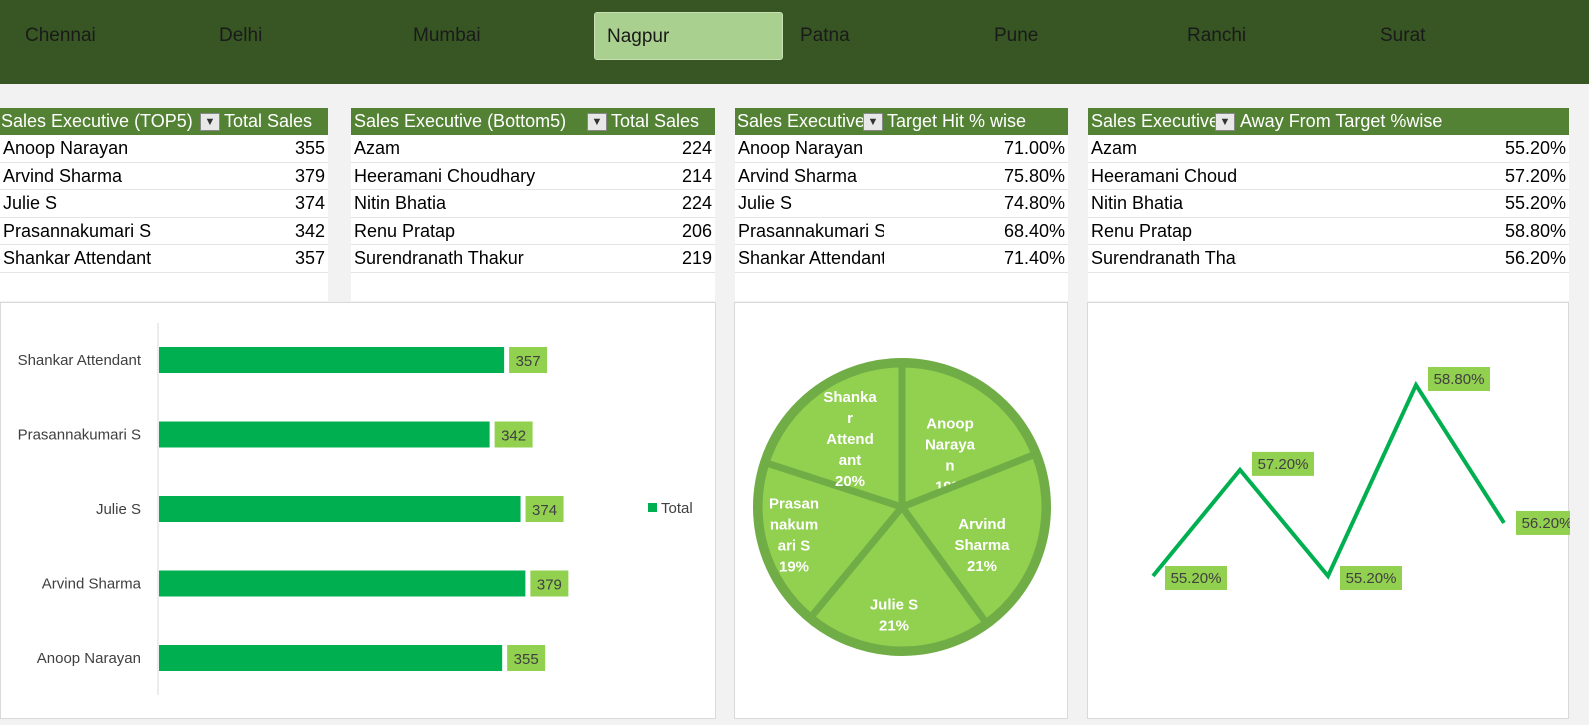 Image resolution: width=1589 pixels, height=725 pixels. I want to click on category-label: Prasannakumari S, so click(79, 435).